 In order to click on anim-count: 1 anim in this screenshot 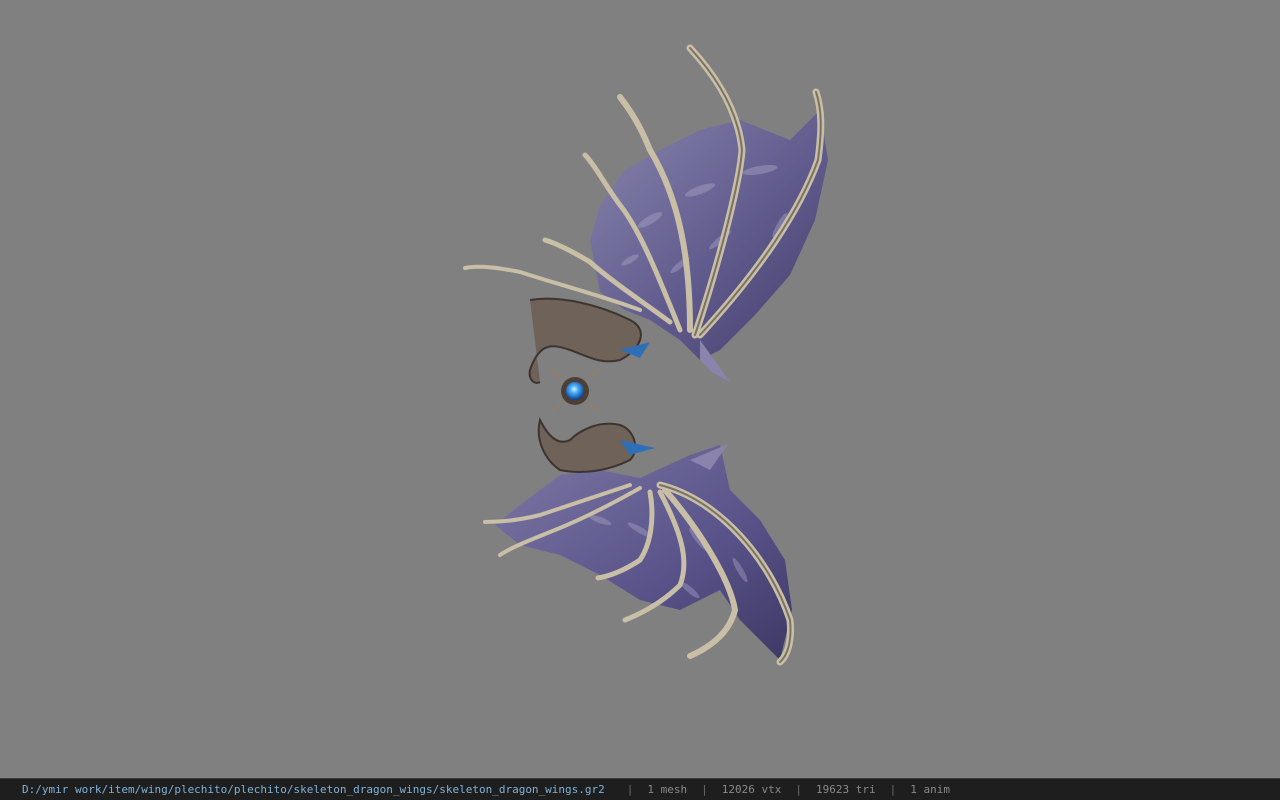, I will do `click(930, 789)`.